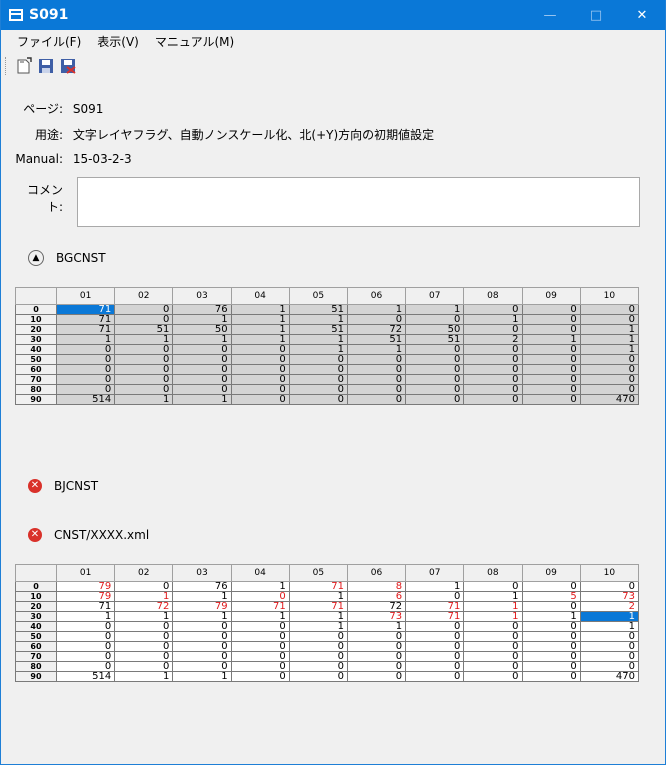 The width and height of the screenshot is (666, 765). I want to click on column-header: 03, so click(202, 573).